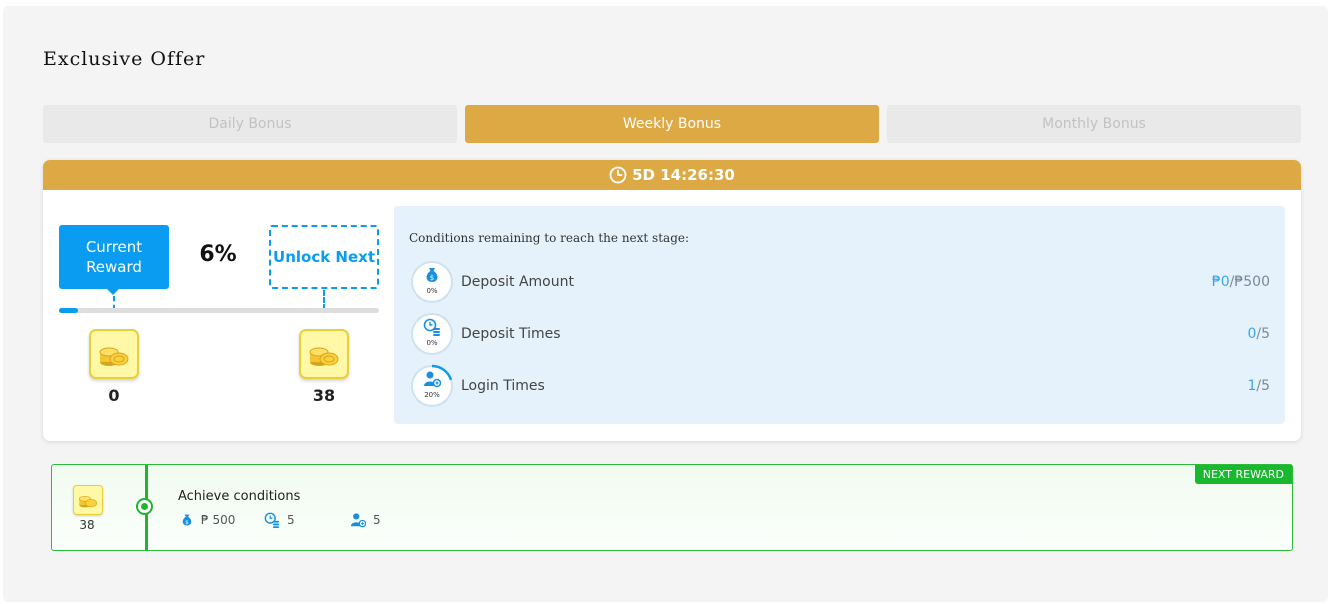 This screenshot has height=604, width=1330. Describe the element at coordinates (1094, 124) in the screenshot. I see `tab-monthly-bonus: Monthly Bonus` at that location.